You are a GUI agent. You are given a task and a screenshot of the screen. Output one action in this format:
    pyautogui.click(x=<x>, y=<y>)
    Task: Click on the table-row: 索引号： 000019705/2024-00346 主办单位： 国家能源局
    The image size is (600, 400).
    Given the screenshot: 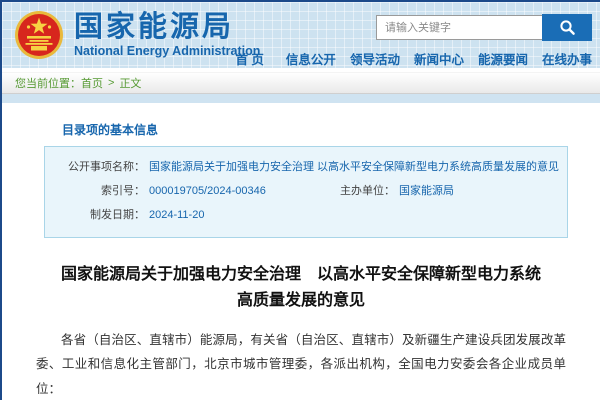 What is the action you would take?
    pyautogui.click(x=306, y=191)
    